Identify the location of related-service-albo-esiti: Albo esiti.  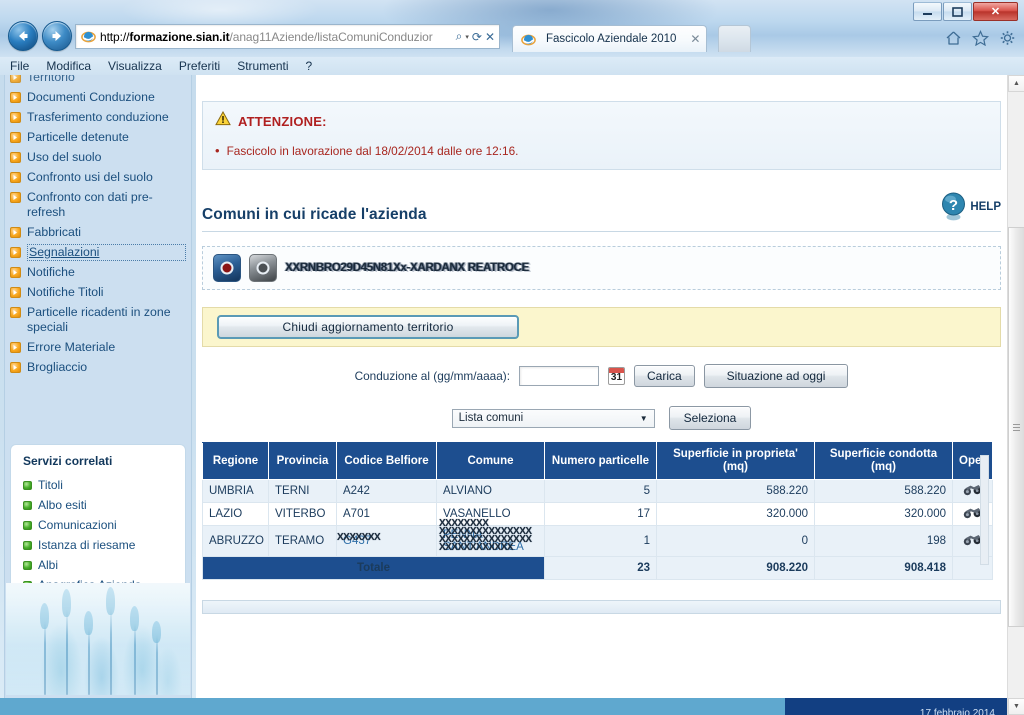
(99, 505).